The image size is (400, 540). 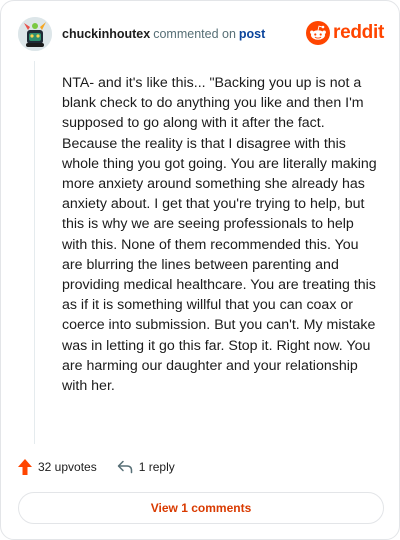 I want to click on comment-header: chuckinhoutex commented on post reddit, so click(x=201, y=34).